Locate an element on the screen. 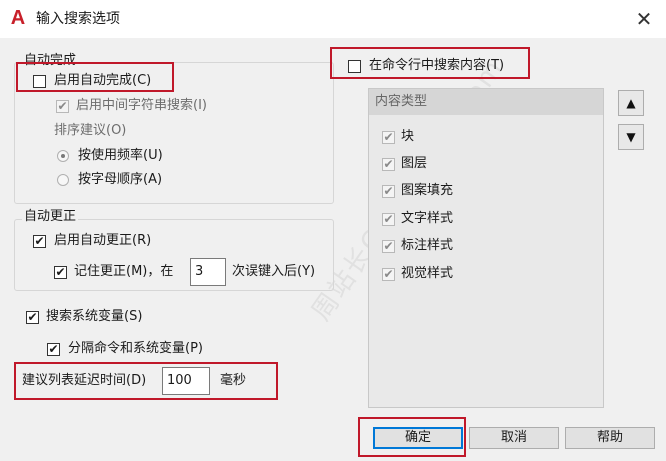 This screenshot has width=666, height=461. separate-commands-checkbox: ✔ is located at coordinates (53, 349).